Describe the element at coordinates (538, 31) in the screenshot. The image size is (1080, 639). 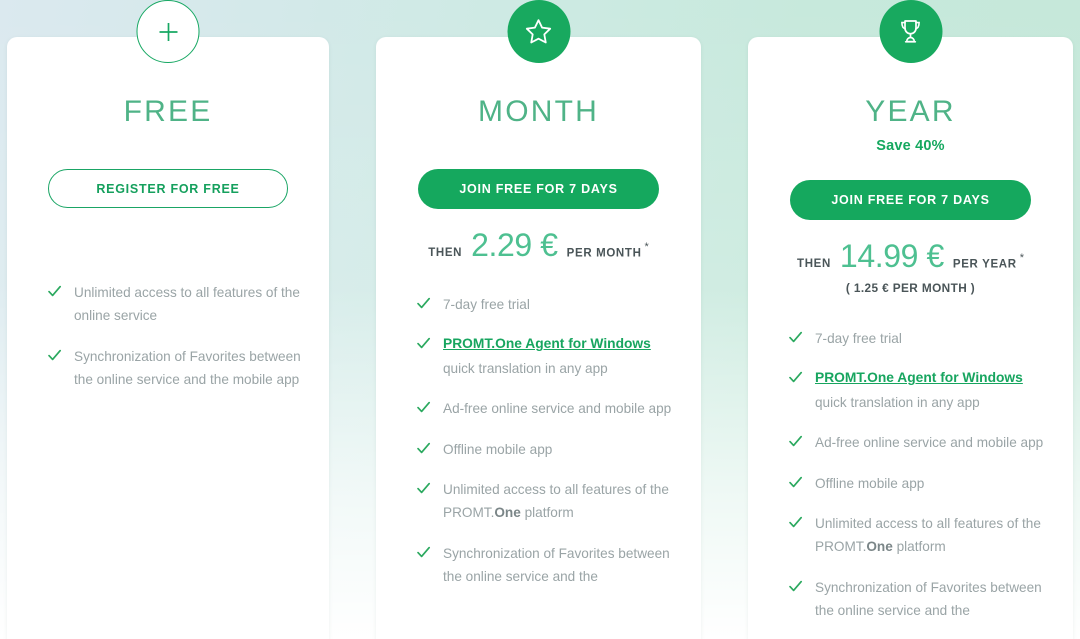
I see `star-icon` at that location.